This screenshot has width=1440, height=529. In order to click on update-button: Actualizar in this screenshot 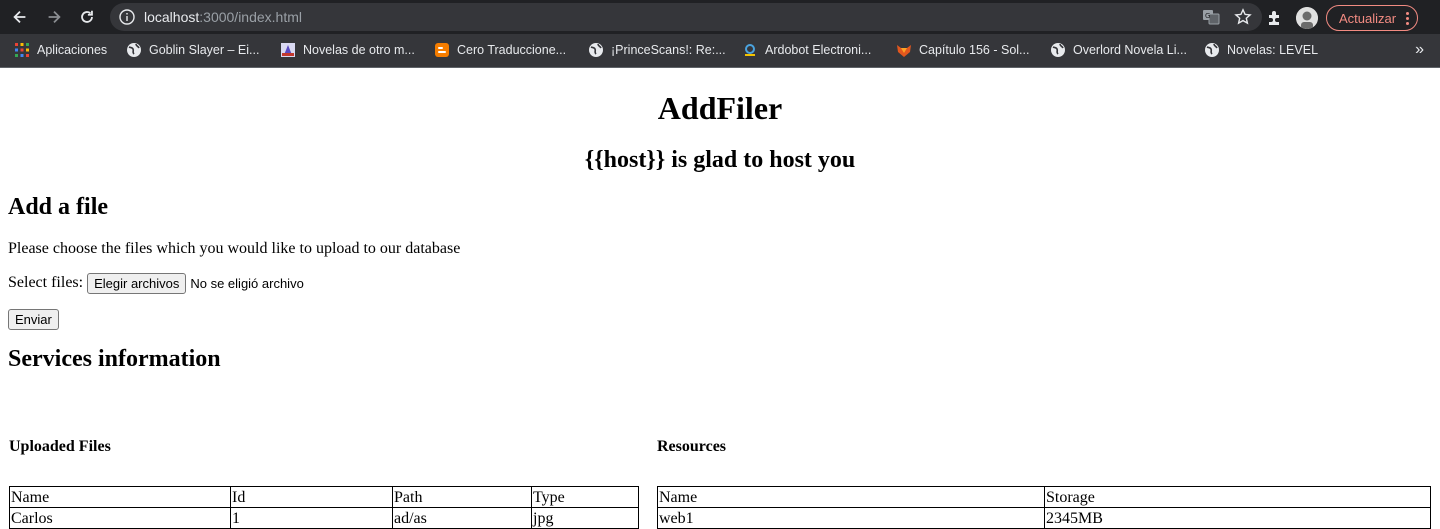, I will do `click(1372, 18)`.